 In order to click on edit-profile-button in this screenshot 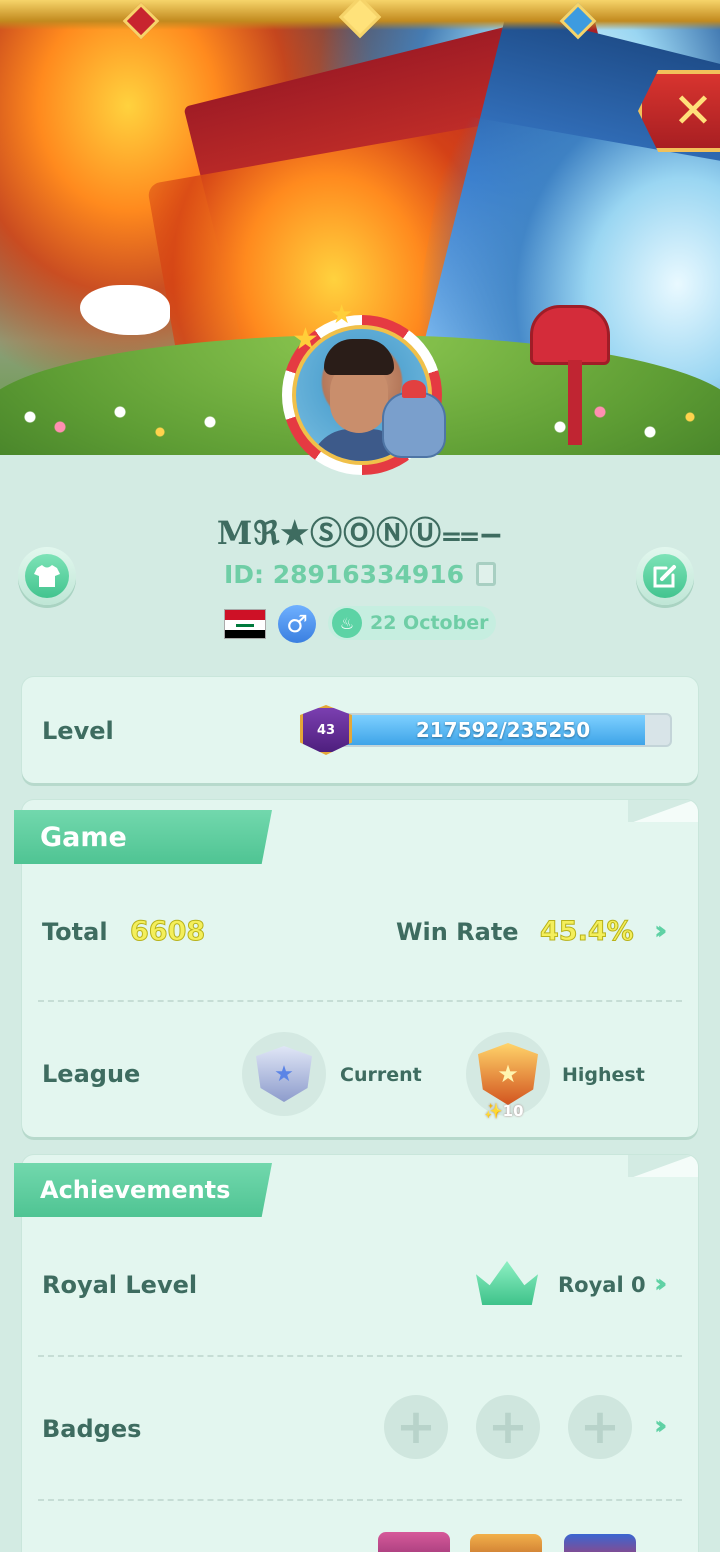, I will do `click(665, 576)`.